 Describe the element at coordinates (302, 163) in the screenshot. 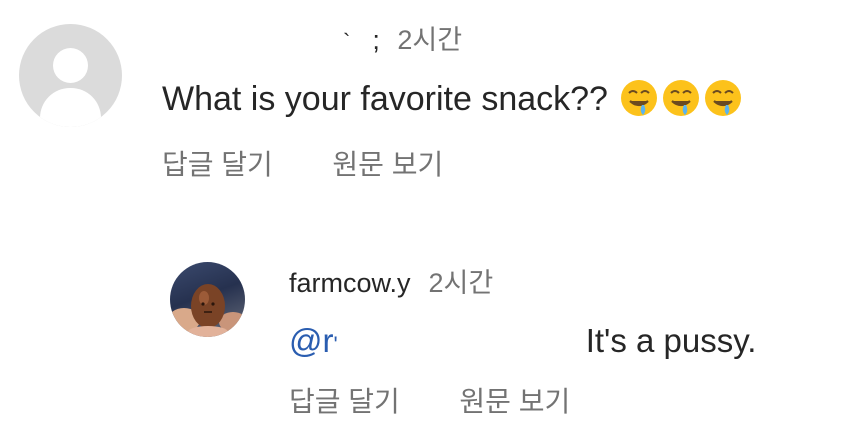

I see `comment-actions: 답글 달기 원문 보기` at that location.